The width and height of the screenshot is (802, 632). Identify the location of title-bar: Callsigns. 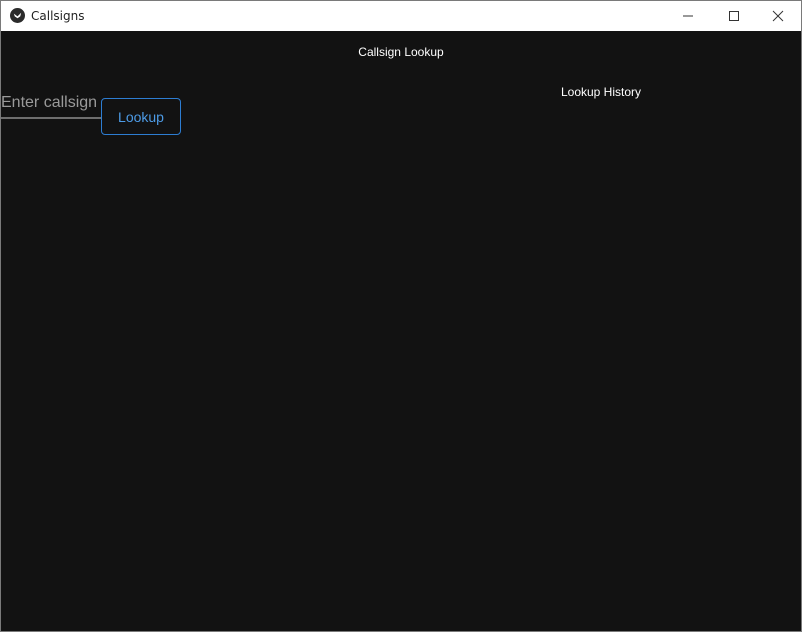
(401, 16).